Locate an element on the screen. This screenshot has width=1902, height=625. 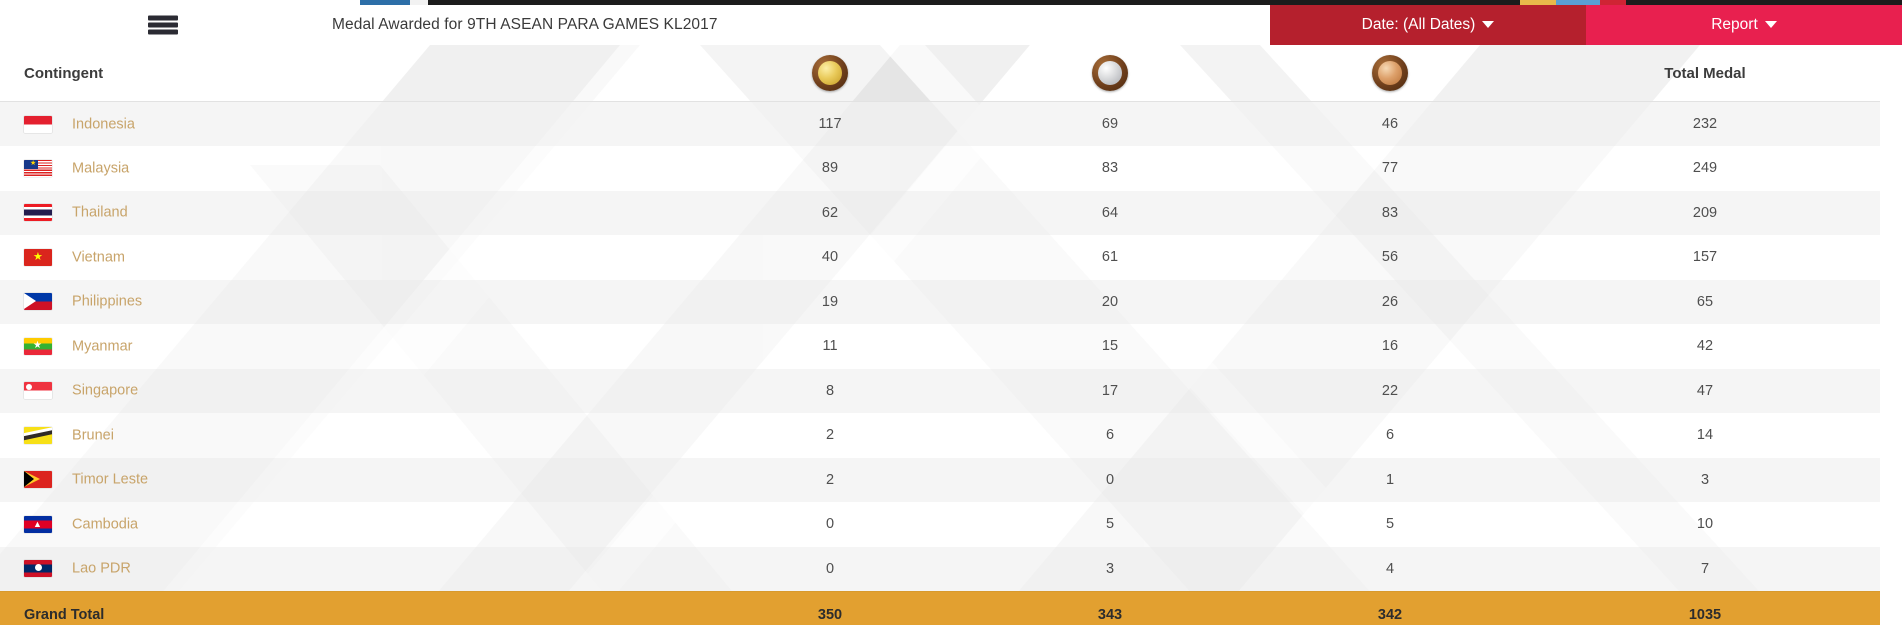
table-row: Myanmar 11 15 16 42 is located at coordinates (940, 346).